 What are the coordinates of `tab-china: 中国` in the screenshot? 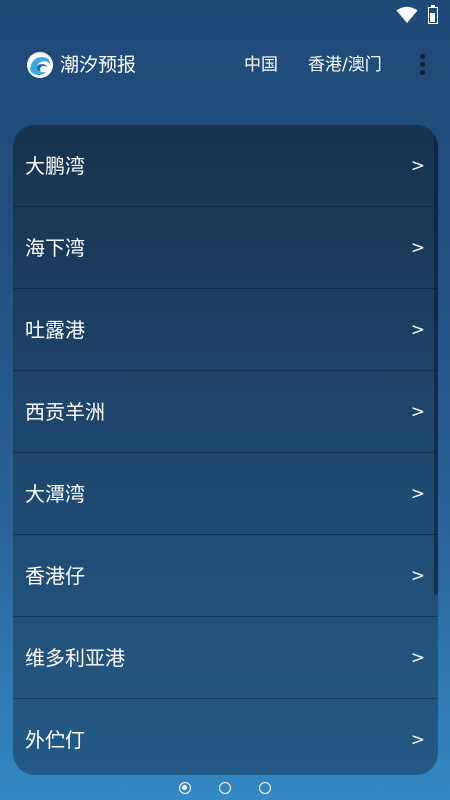 It's located at (261, 65).